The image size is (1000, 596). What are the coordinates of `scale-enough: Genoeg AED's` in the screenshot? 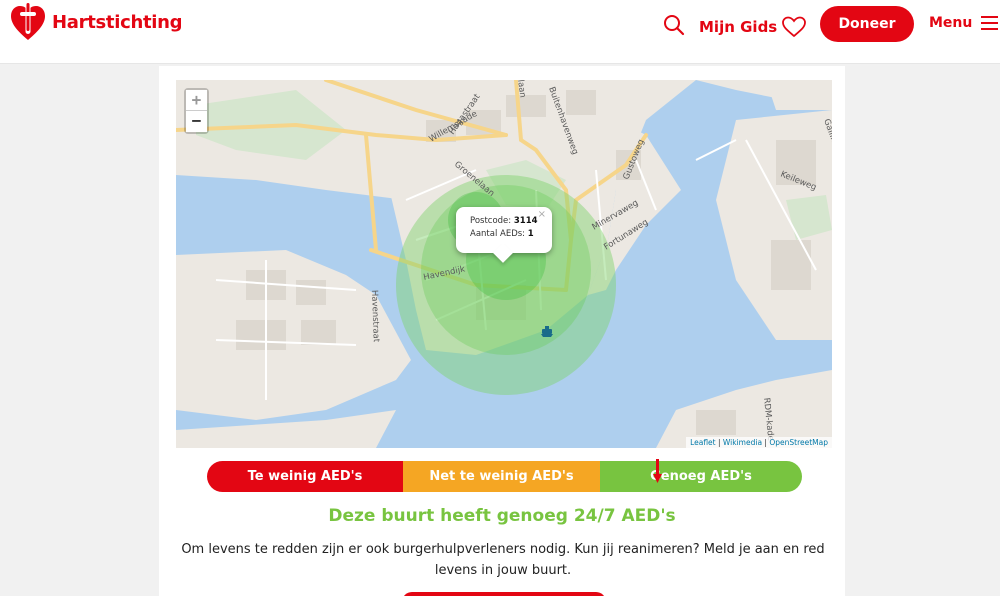 It's located at (701, 476).